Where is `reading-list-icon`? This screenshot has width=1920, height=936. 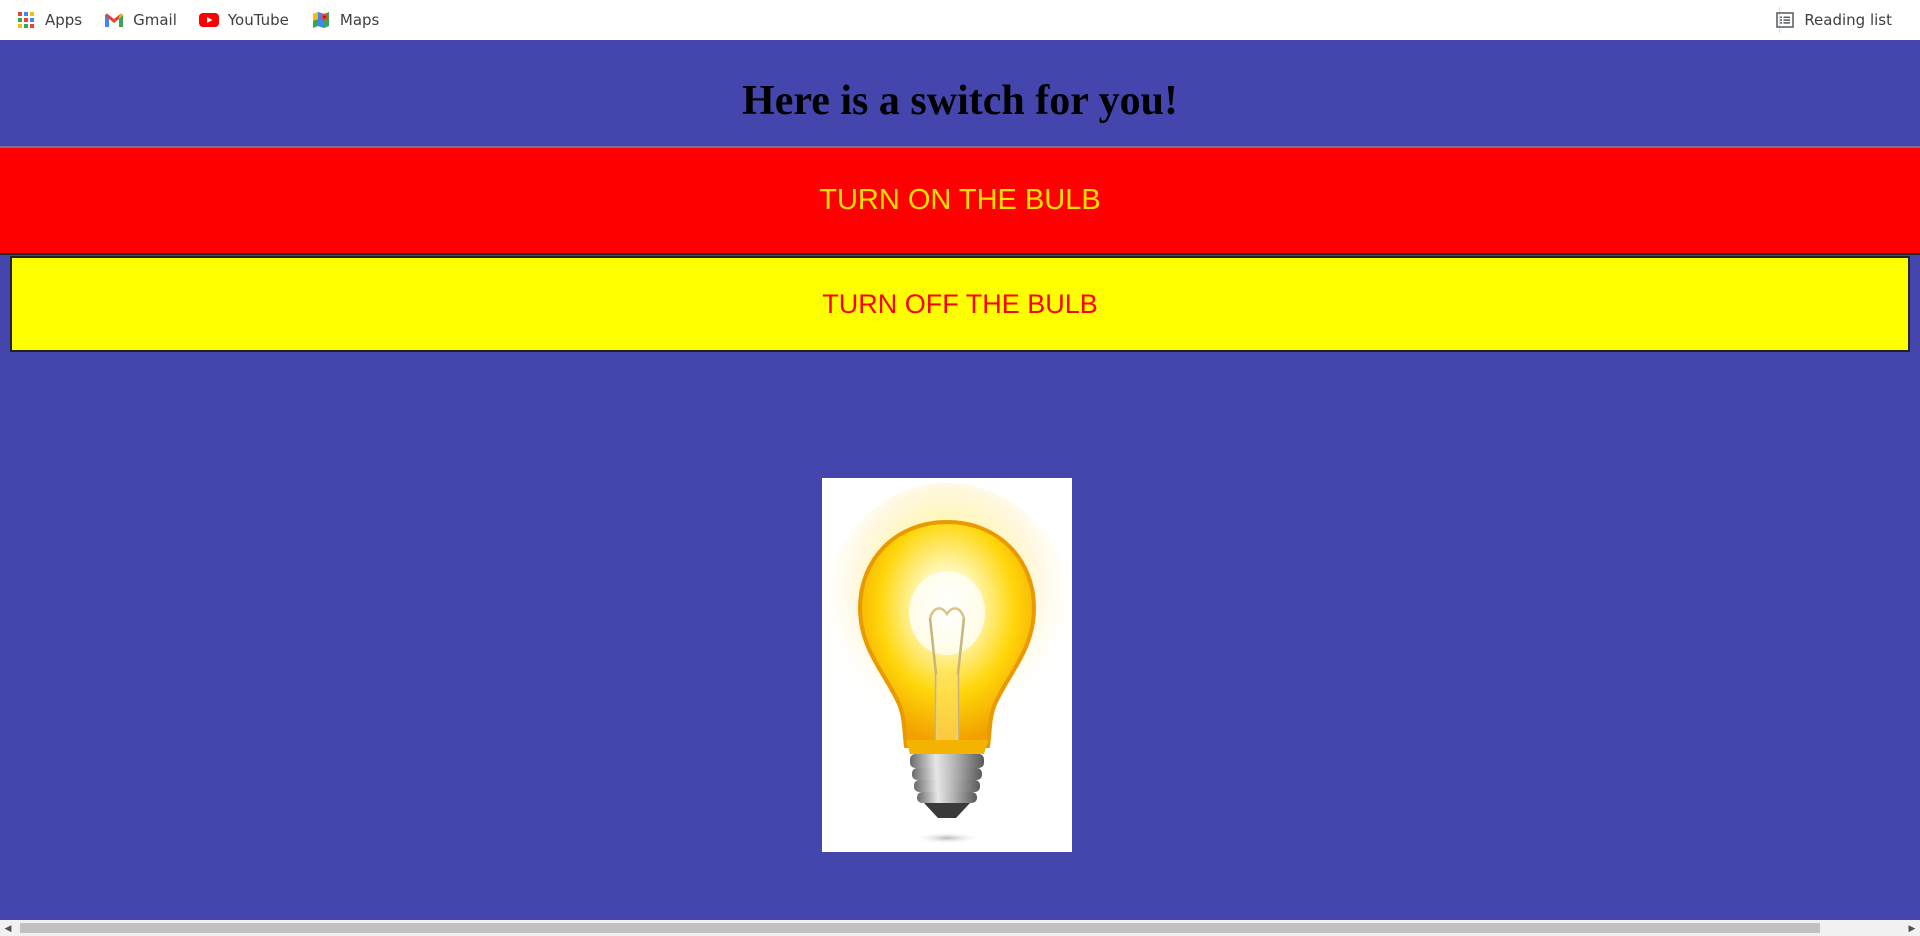 reading-list-icon is located at coordinates (1785, 20).